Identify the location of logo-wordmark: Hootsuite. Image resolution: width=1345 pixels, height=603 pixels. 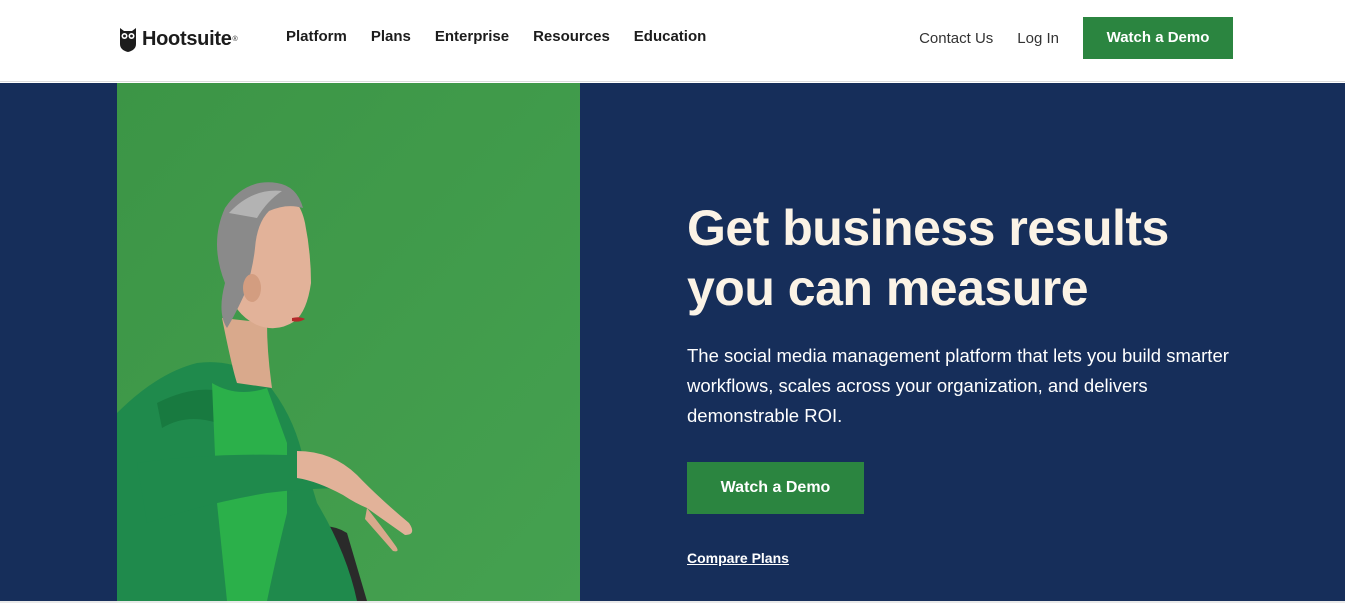
(187, 38).